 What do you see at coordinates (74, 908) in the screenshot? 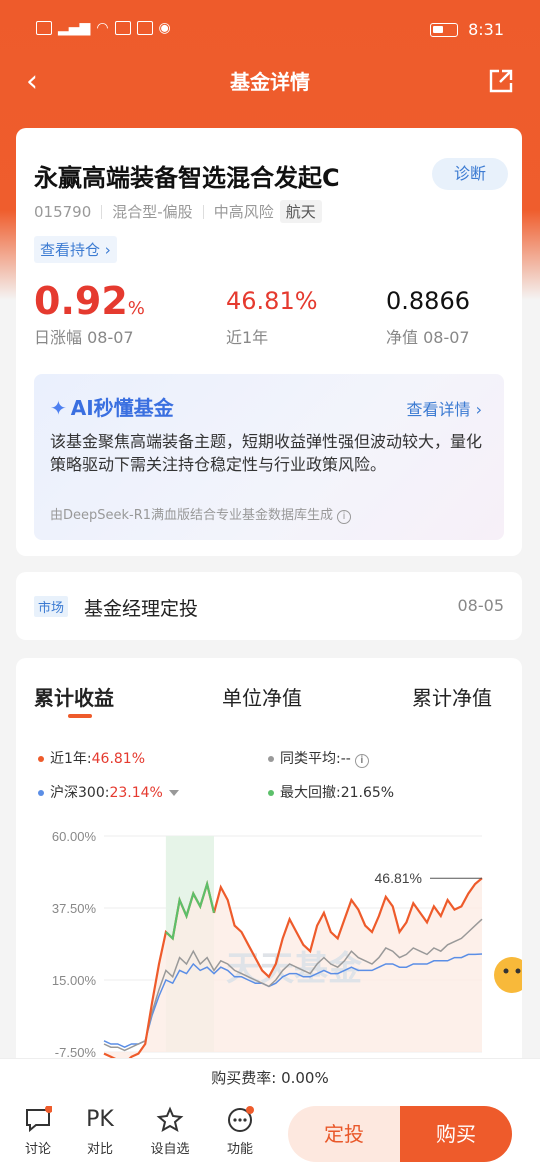
I see `y-tick-label: 37.50%` at bounding box center [74, 908].